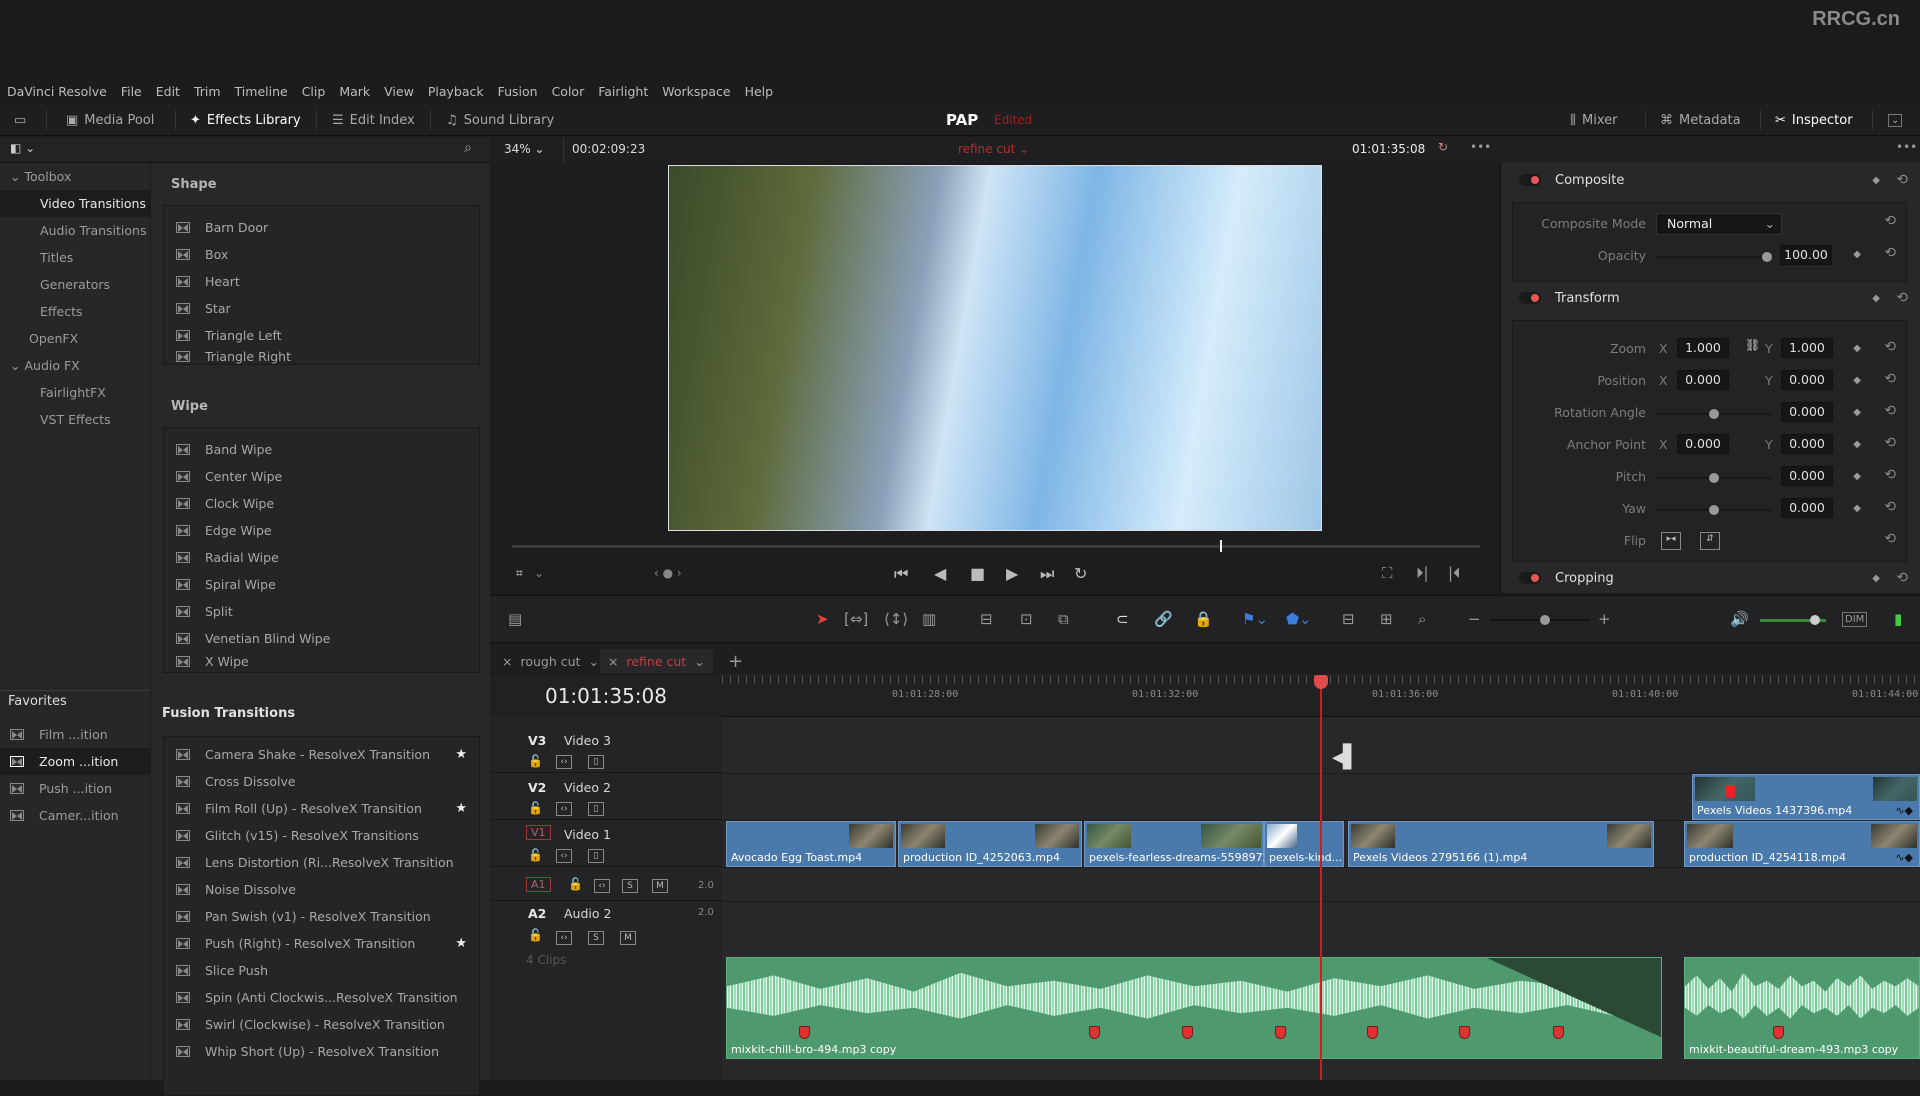 This screenshot has height=1096, width=1920. I want to click on tab-refine-cut: × refine cut ⌄, so click(656, 661).